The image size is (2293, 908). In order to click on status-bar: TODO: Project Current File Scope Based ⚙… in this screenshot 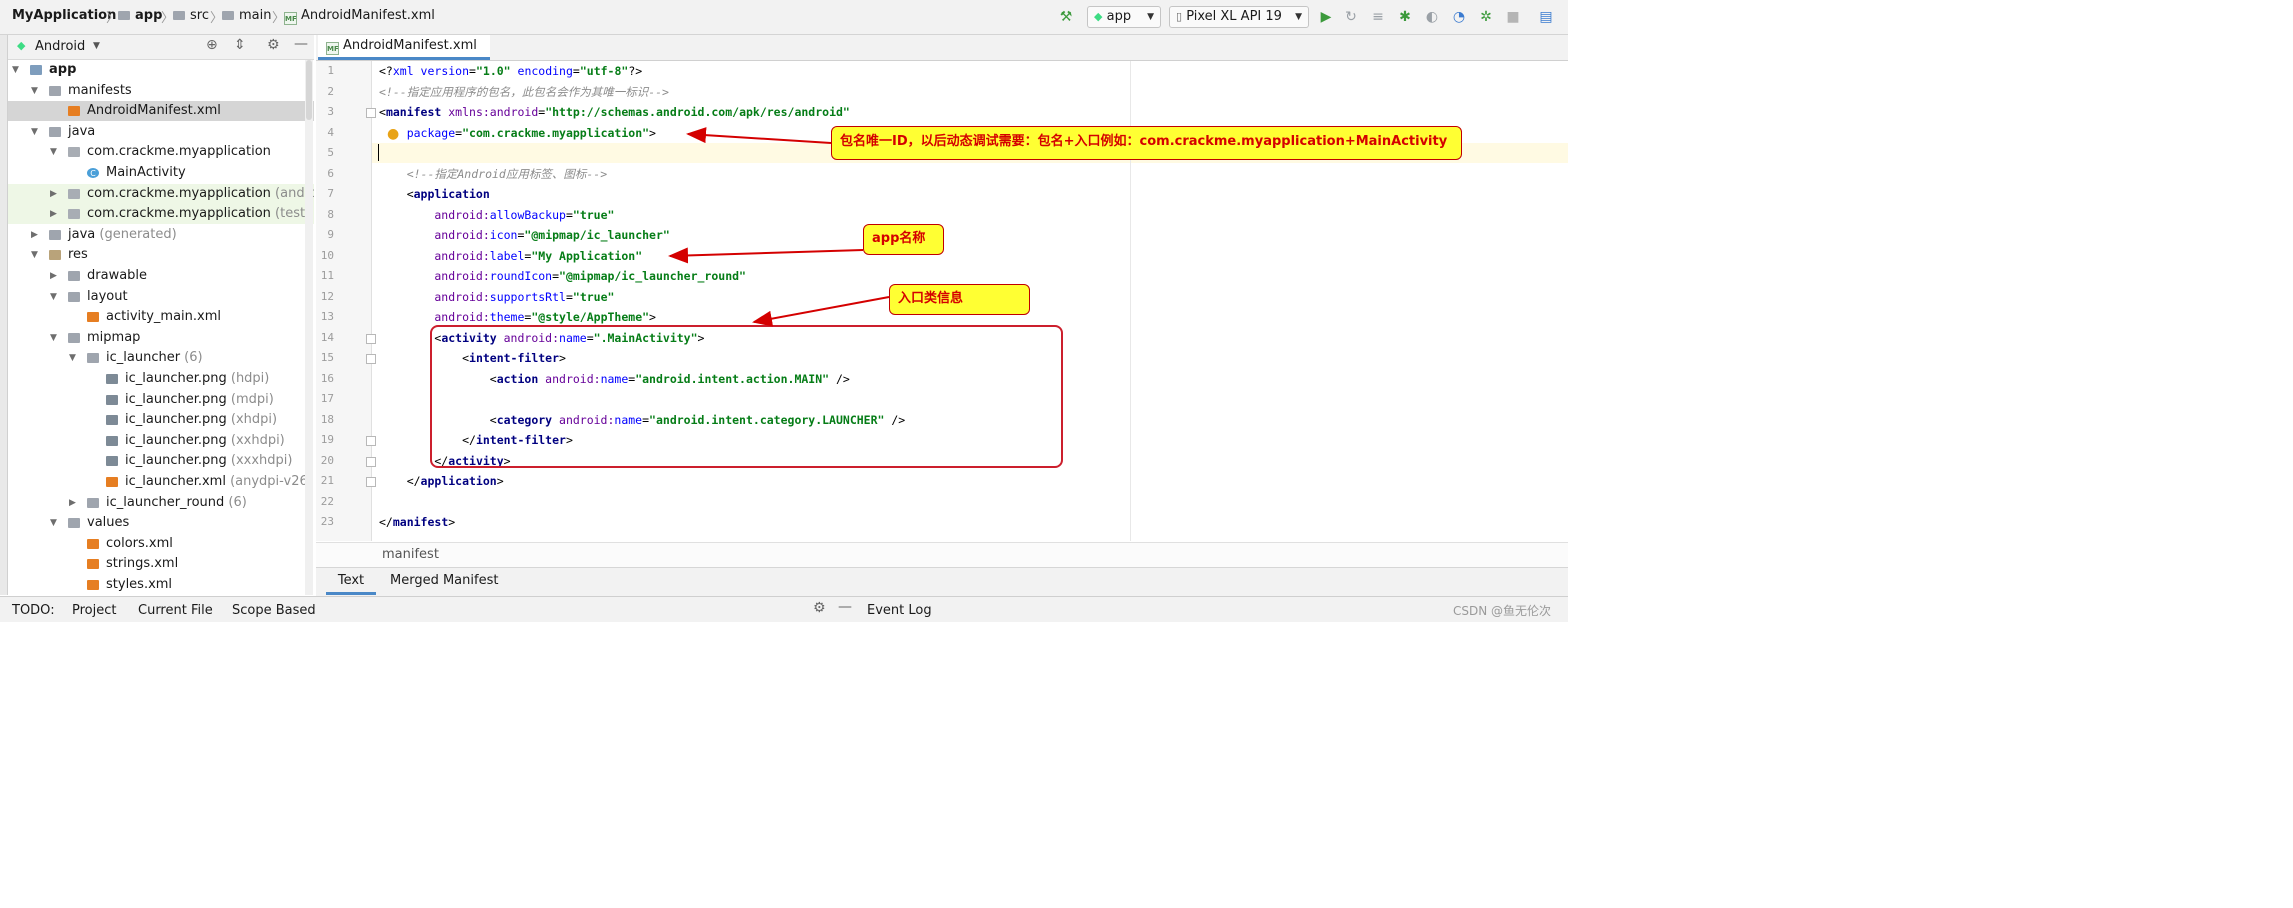, I will do `click(784, 609)`.